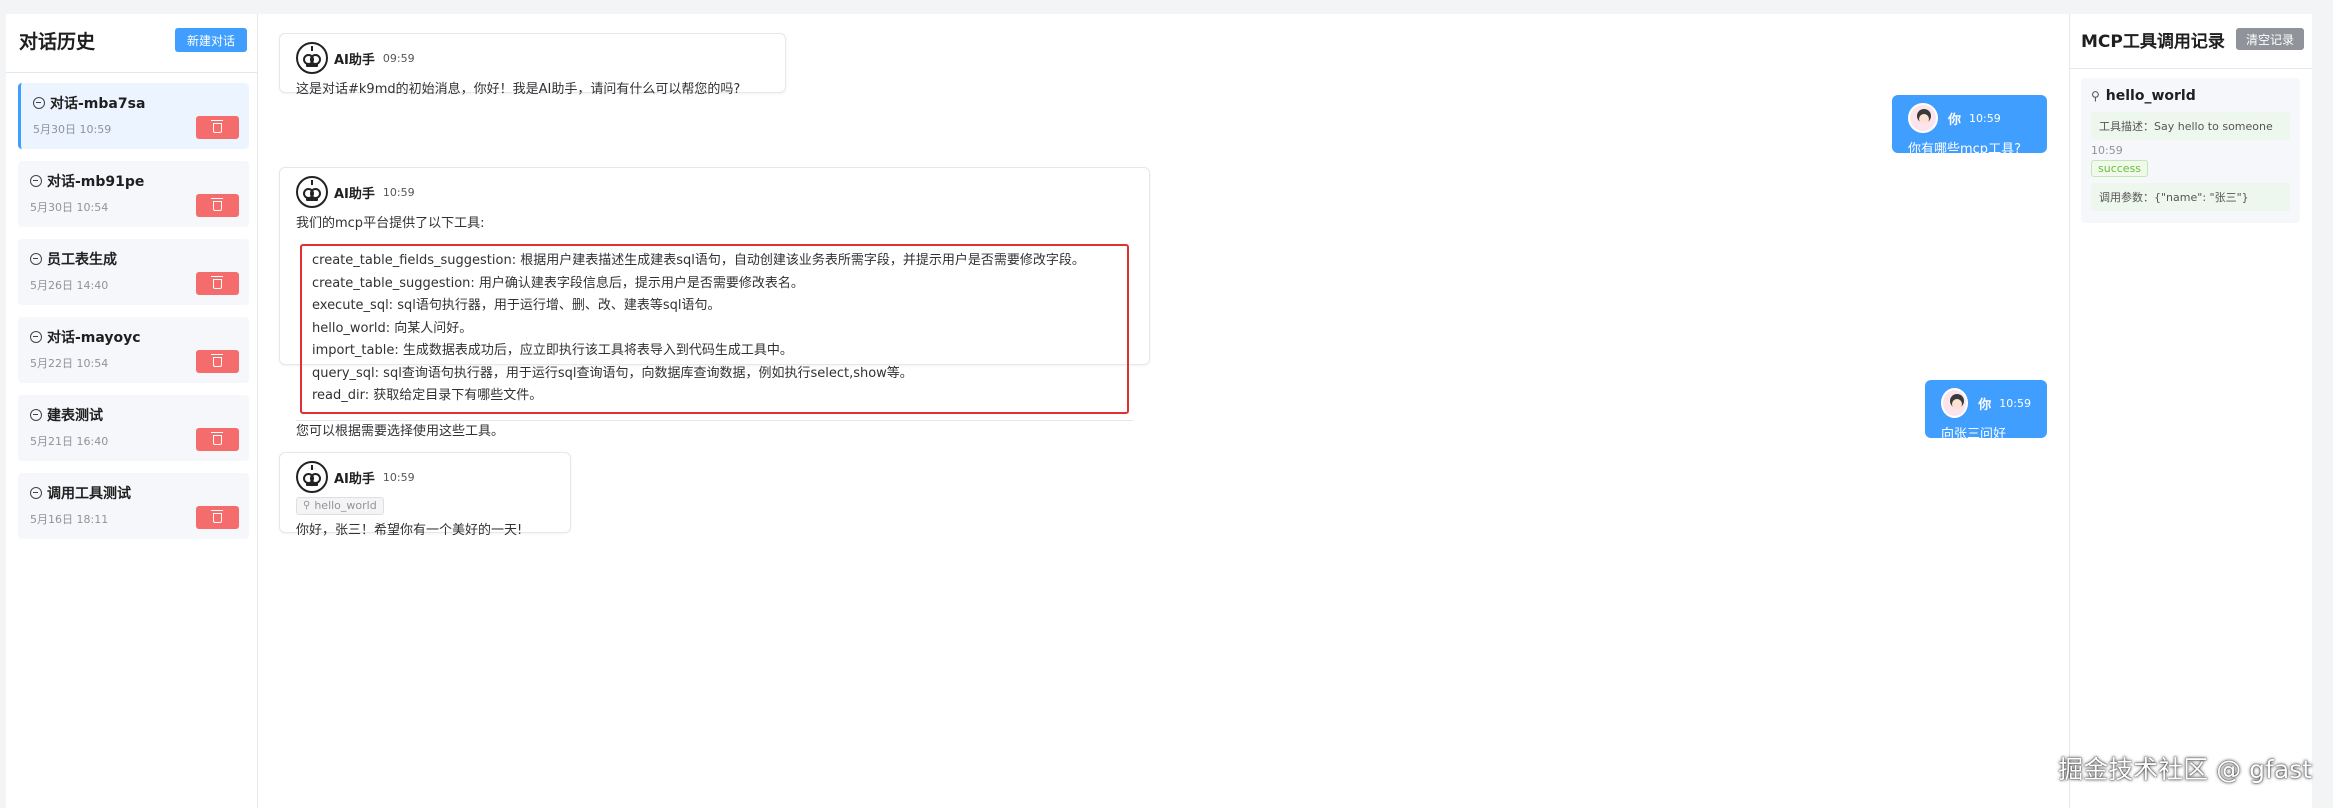  Describe the element at coordinates (2190, 126) in the screenshot. I see `log-tool-description: 工具描述：Say hello to someone` at that location.